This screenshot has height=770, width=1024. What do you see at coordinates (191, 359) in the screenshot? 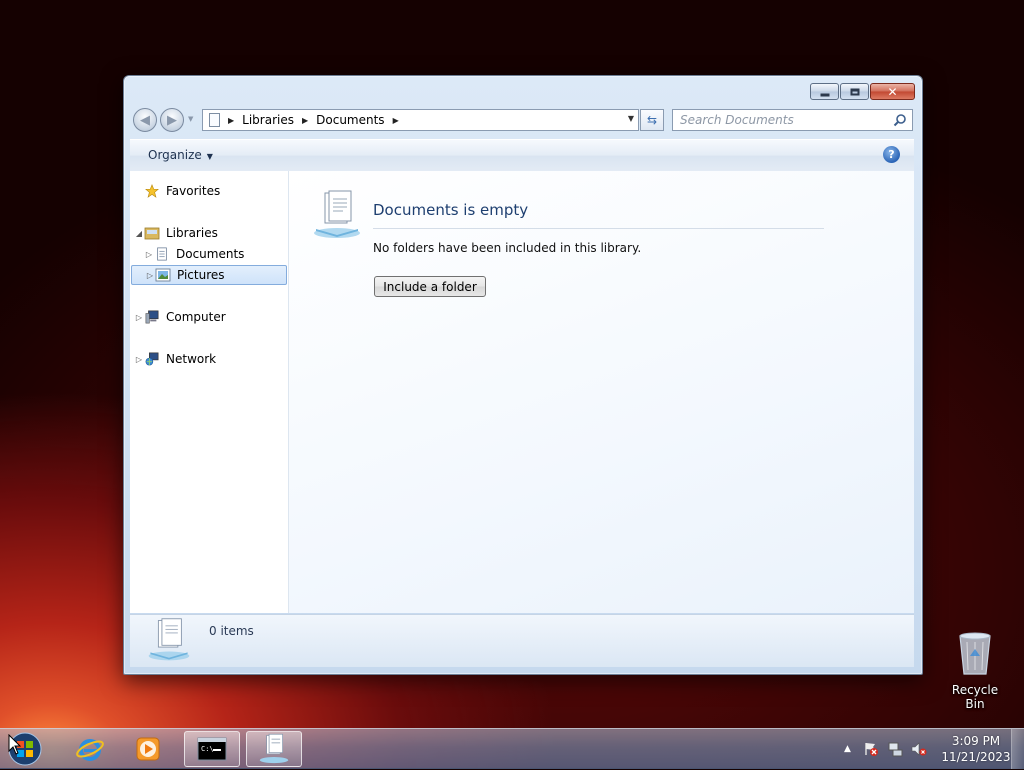
I see `tree-item-label: Network` at bounding box center [191, 359].